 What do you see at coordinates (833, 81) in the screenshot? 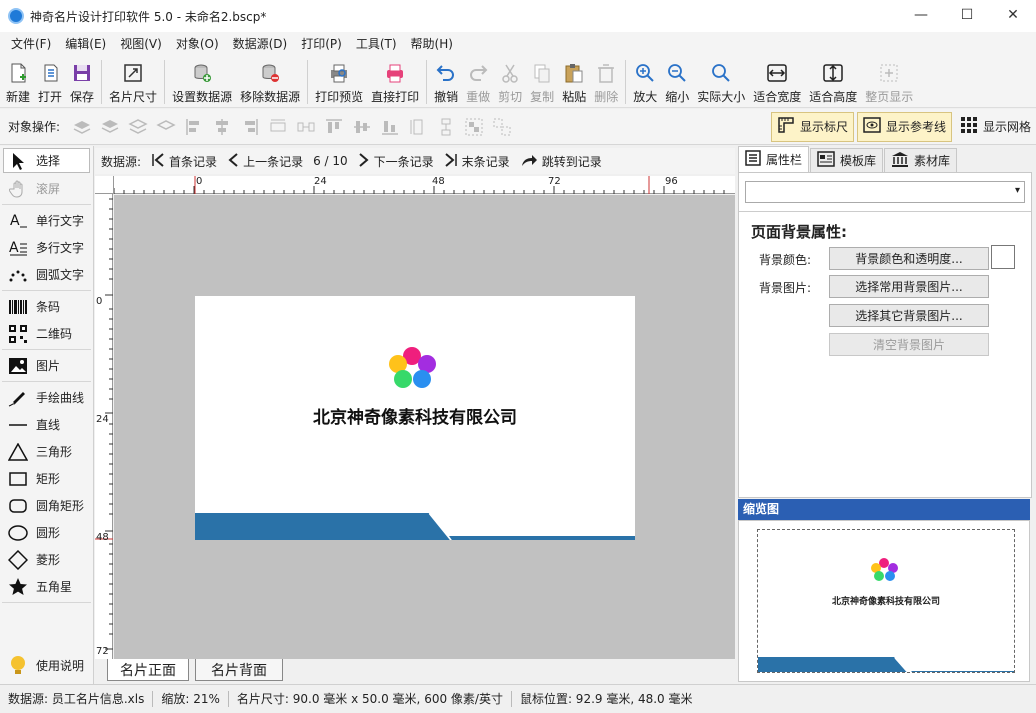
I see `fit-height-button: 适合高度` at bounding box center [833, 81].